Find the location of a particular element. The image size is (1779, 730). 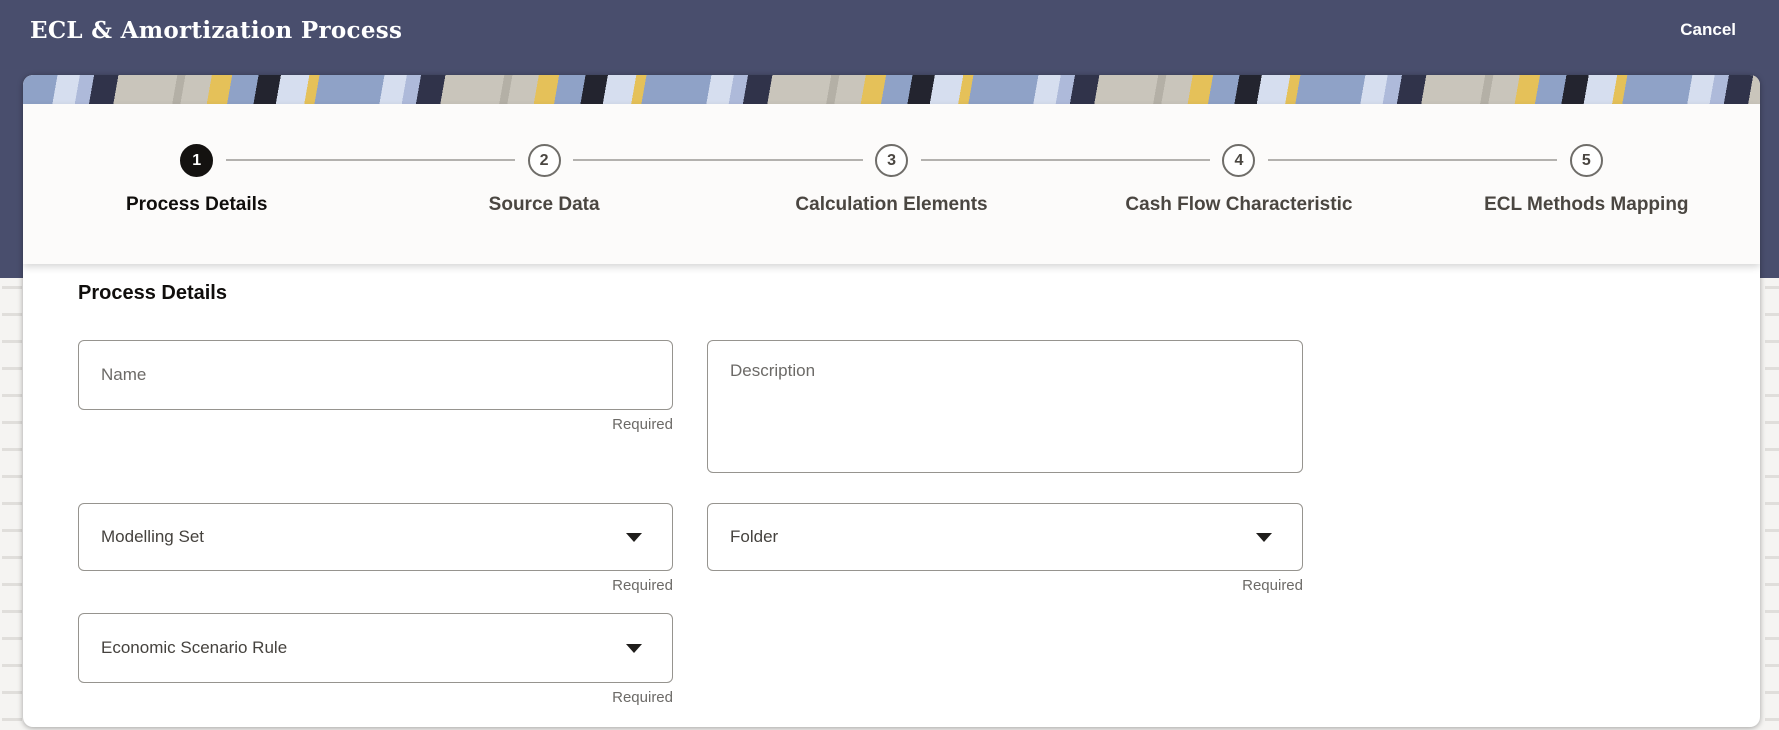

name-field-group: Required is located at coordinates (375, 386).